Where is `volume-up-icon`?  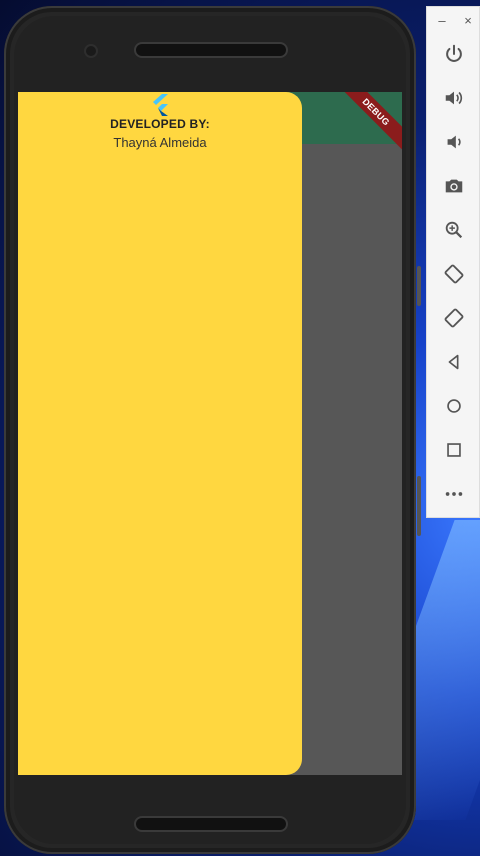 volume-up-icon is located at coordinates (454, 98).